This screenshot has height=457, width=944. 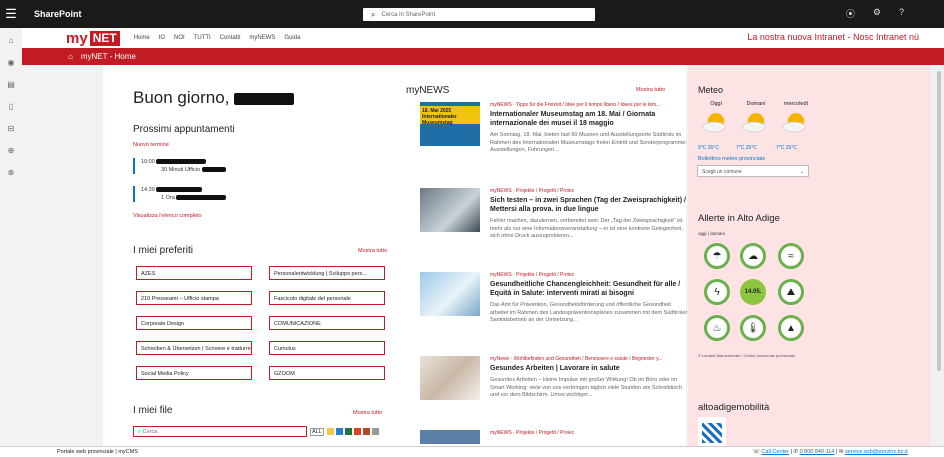 What do you see at coordinates (11, 14) in the screenshot?
I see `app-launcher-icon: ☰` at bounding box center [11, 14].